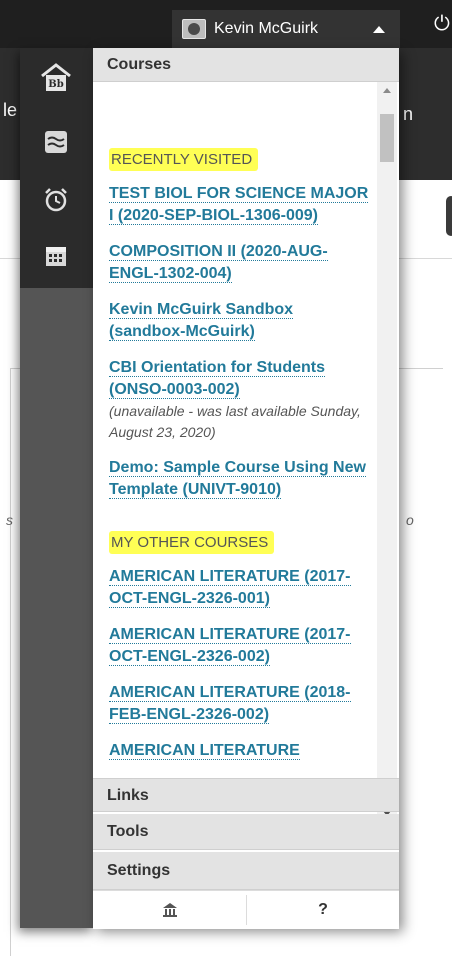  Describe the element at coordinates (240, 751) in the screenshot. I see `course-link: AMERICAN LITERATURE` at that location.